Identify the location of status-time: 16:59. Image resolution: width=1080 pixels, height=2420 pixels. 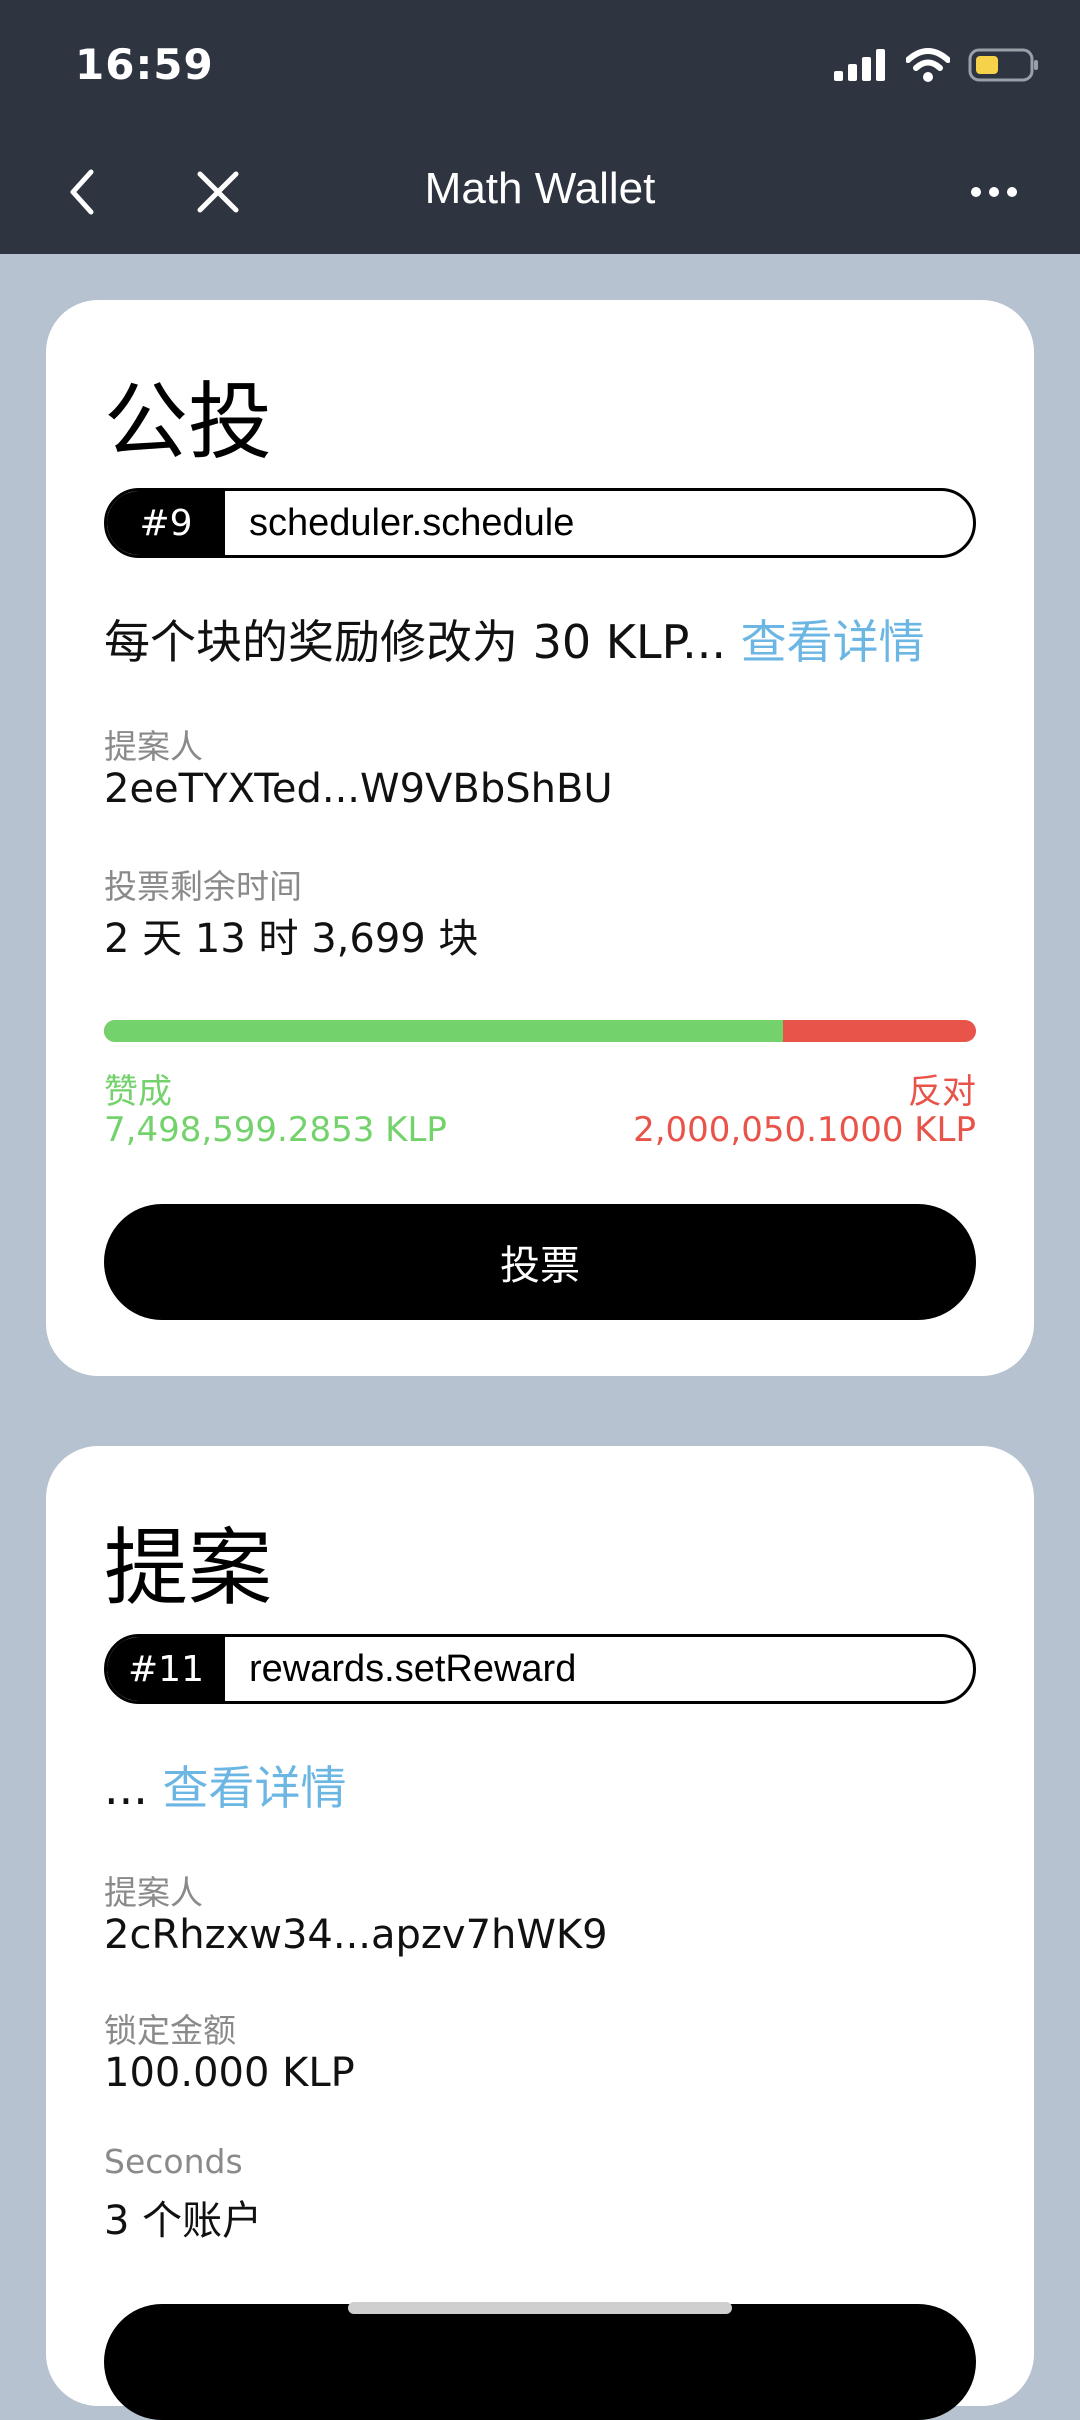
(144, 64).